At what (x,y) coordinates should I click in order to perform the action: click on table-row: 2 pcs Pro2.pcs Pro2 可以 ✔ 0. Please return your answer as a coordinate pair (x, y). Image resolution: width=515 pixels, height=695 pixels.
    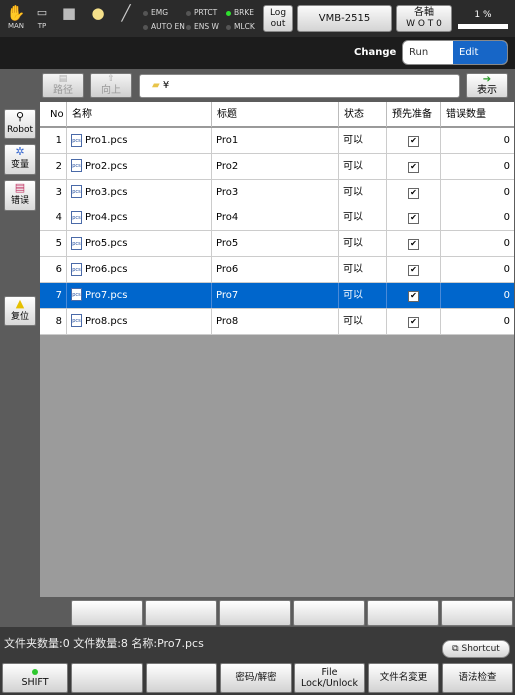
    Looking at the image, I should click on (277, 166).